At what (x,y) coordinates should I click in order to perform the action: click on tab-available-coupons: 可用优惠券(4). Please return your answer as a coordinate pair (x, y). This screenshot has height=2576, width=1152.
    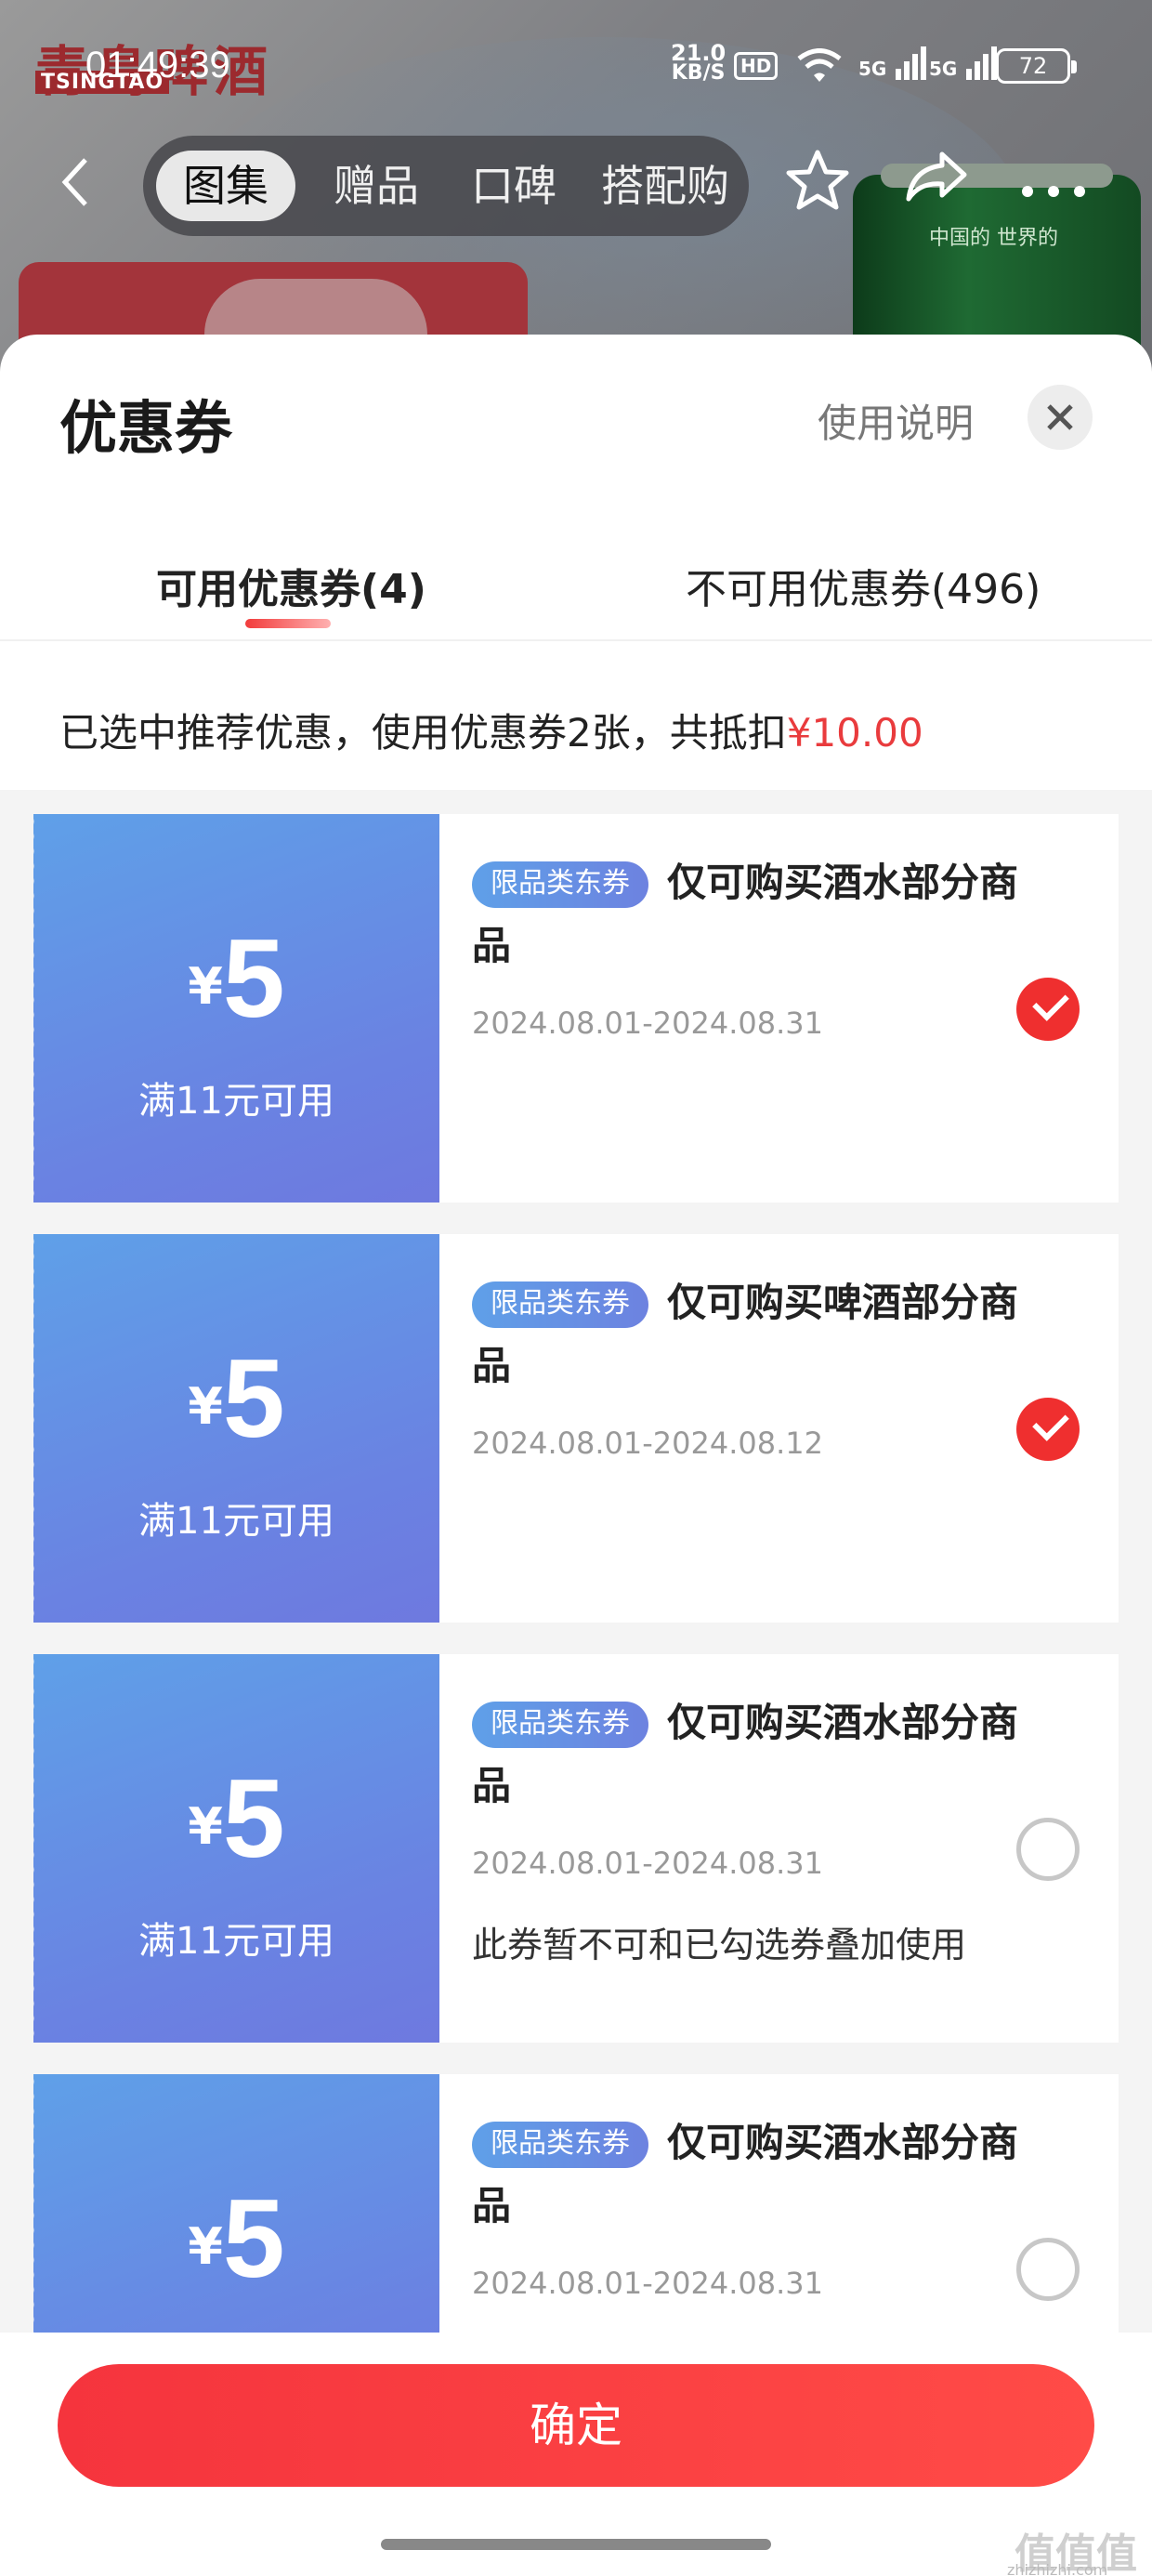
    Looking at the image, I should click on (291, 592).